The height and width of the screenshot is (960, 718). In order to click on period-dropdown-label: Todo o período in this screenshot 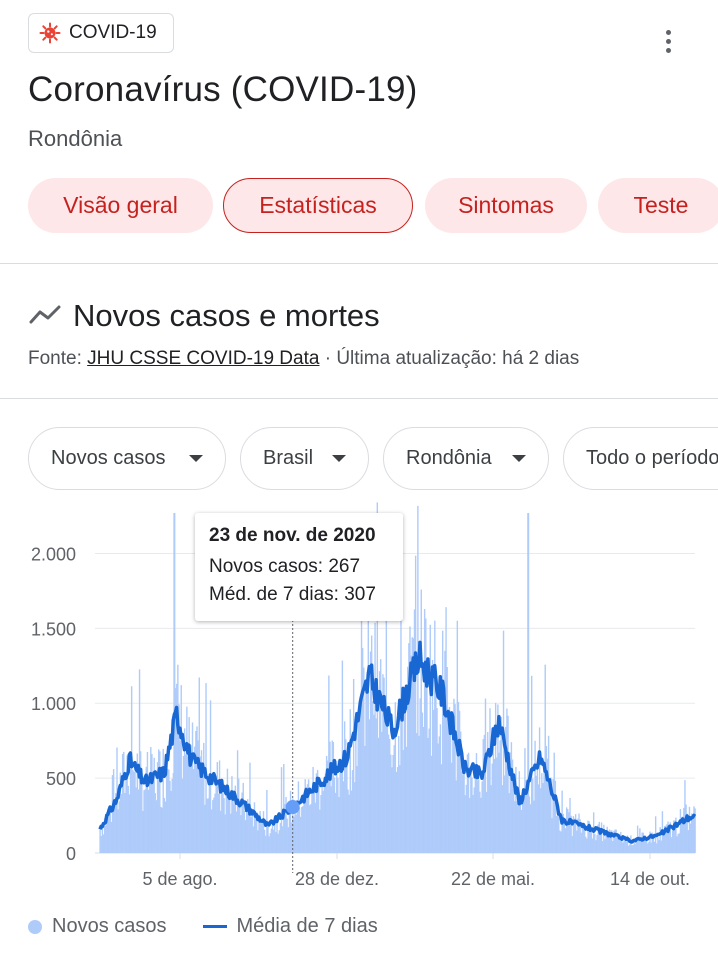, I will do `click(652, 458)`.